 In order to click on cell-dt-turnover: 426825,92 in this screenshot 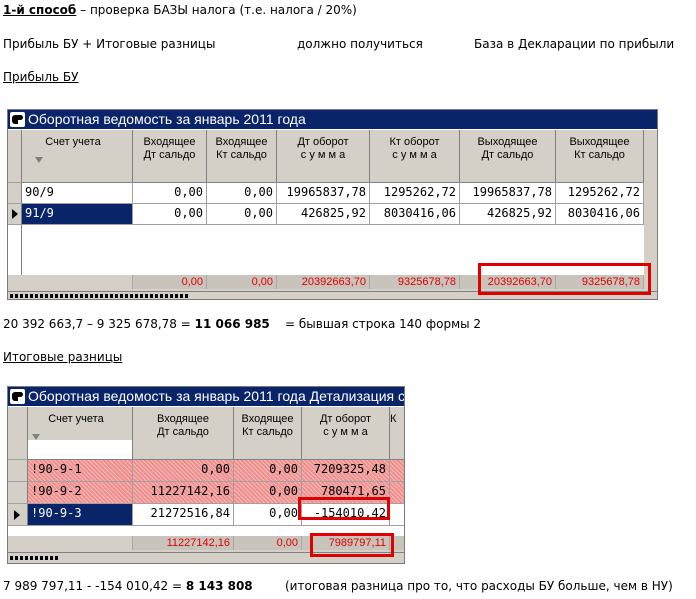, I will do `click(323, 214)`.